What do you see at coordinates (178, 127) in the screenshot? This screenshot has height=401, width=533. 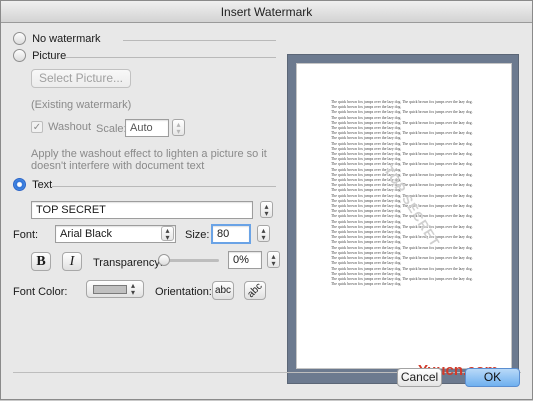 I see `scale-stepper: ▴ ▾` at bounding box center [178, 127].